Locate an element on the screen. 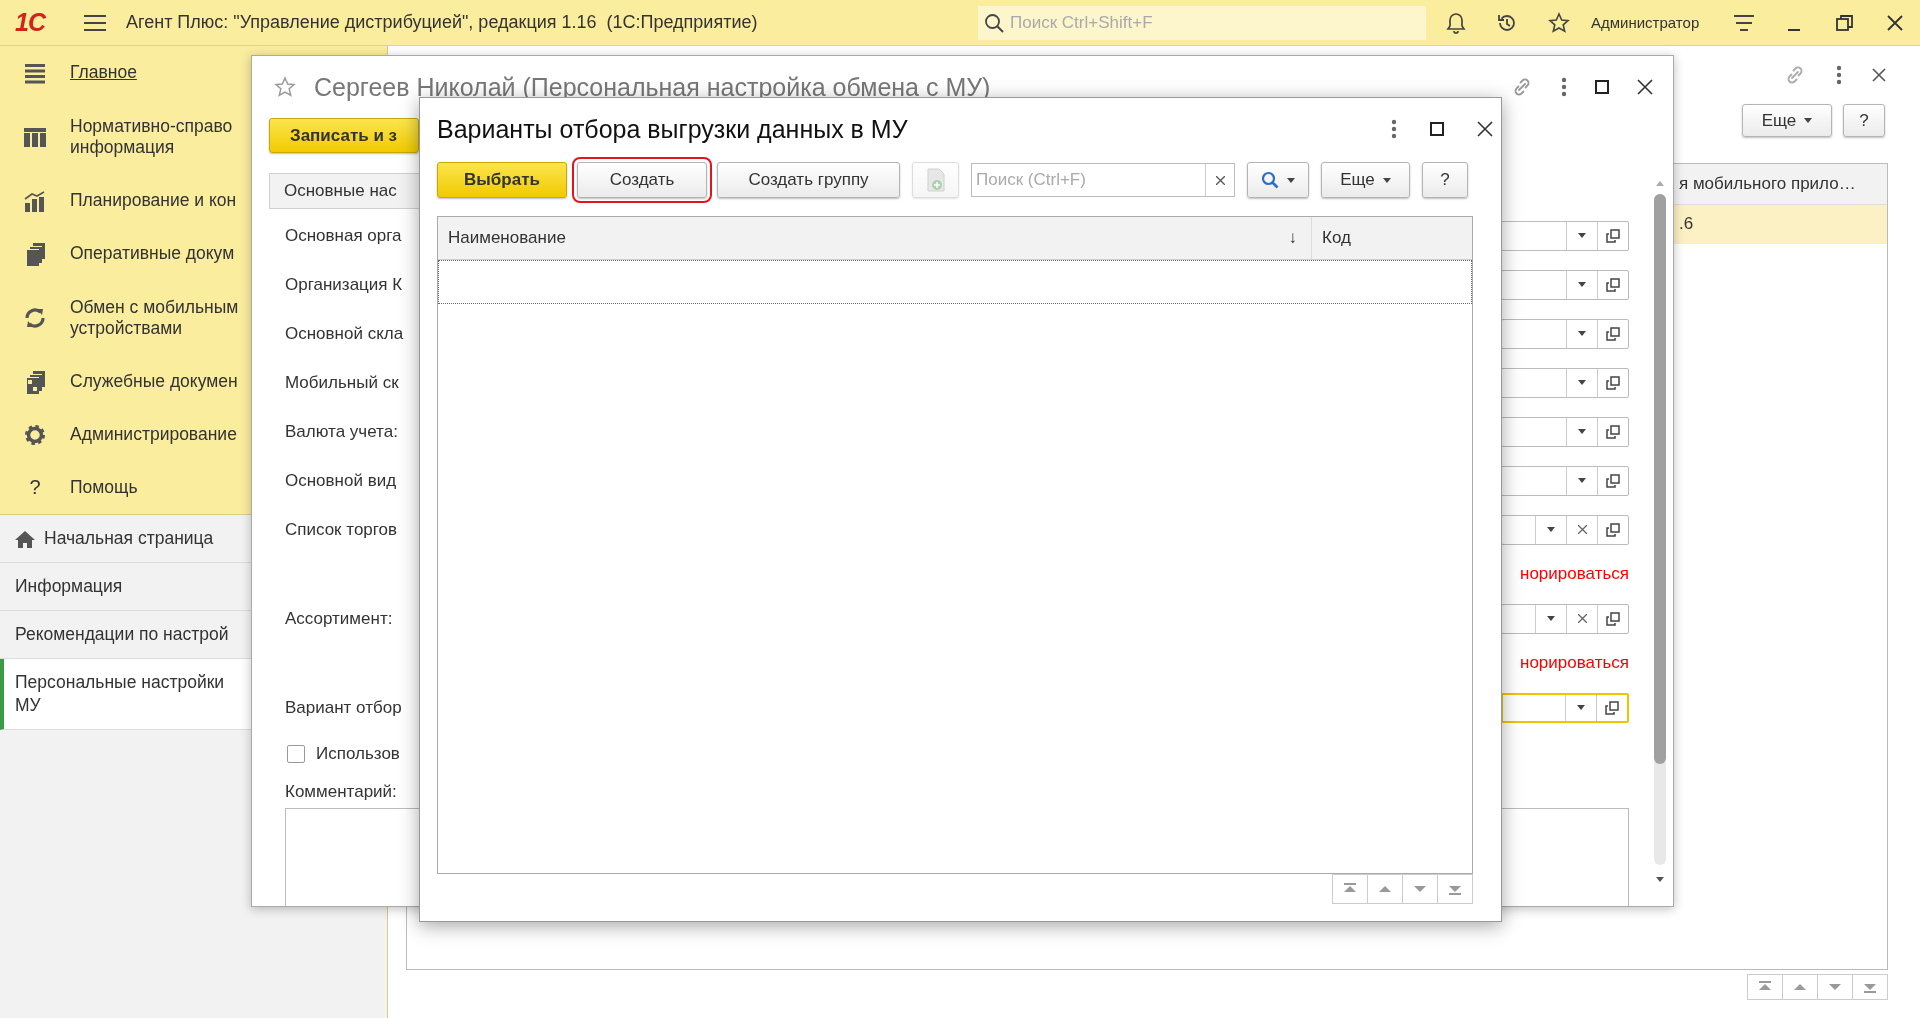  field-label: Вариант отбор is located at coordinates (344, 707).